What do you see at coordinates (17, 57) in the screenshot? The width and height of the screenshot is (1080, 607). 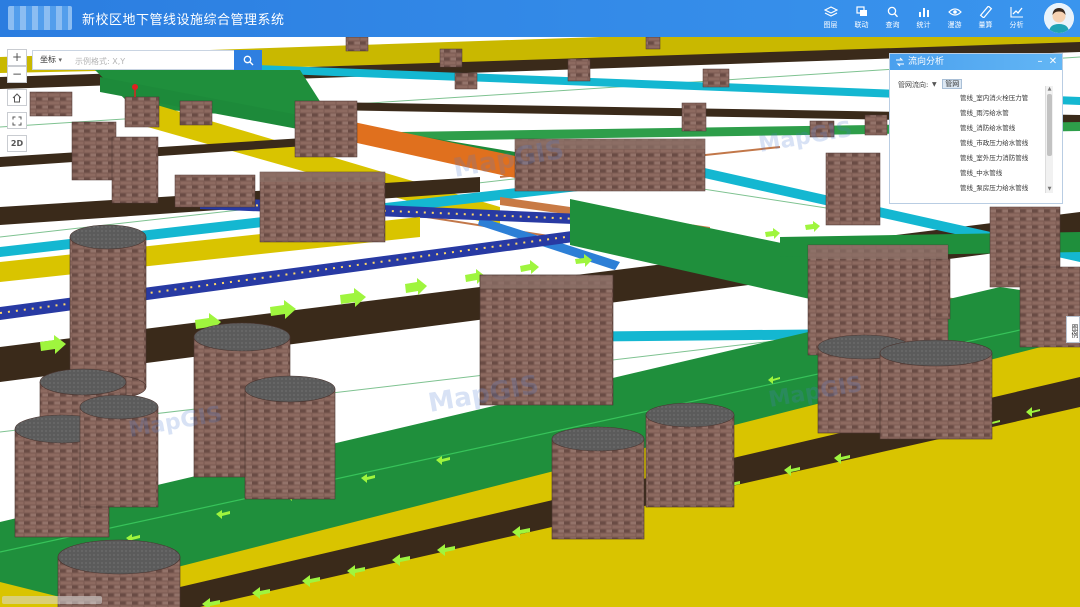 I see `zoom-in-button: +` at bounding box center [17, 57].